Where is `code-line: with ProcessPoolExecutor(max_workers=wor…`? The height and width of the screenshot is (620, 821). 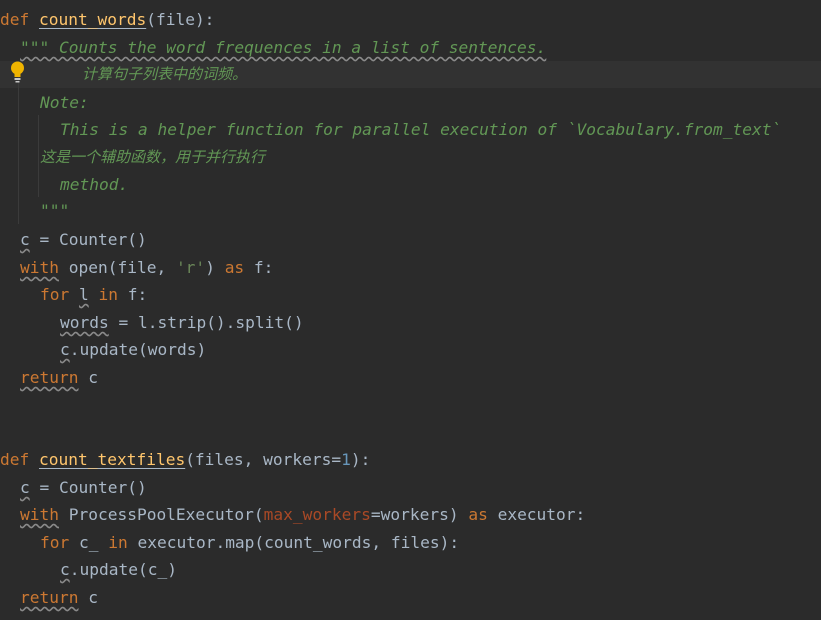 code-line: with ProcessPoolExecutor(max_workers=wor… is located at coordinates (302, 514).